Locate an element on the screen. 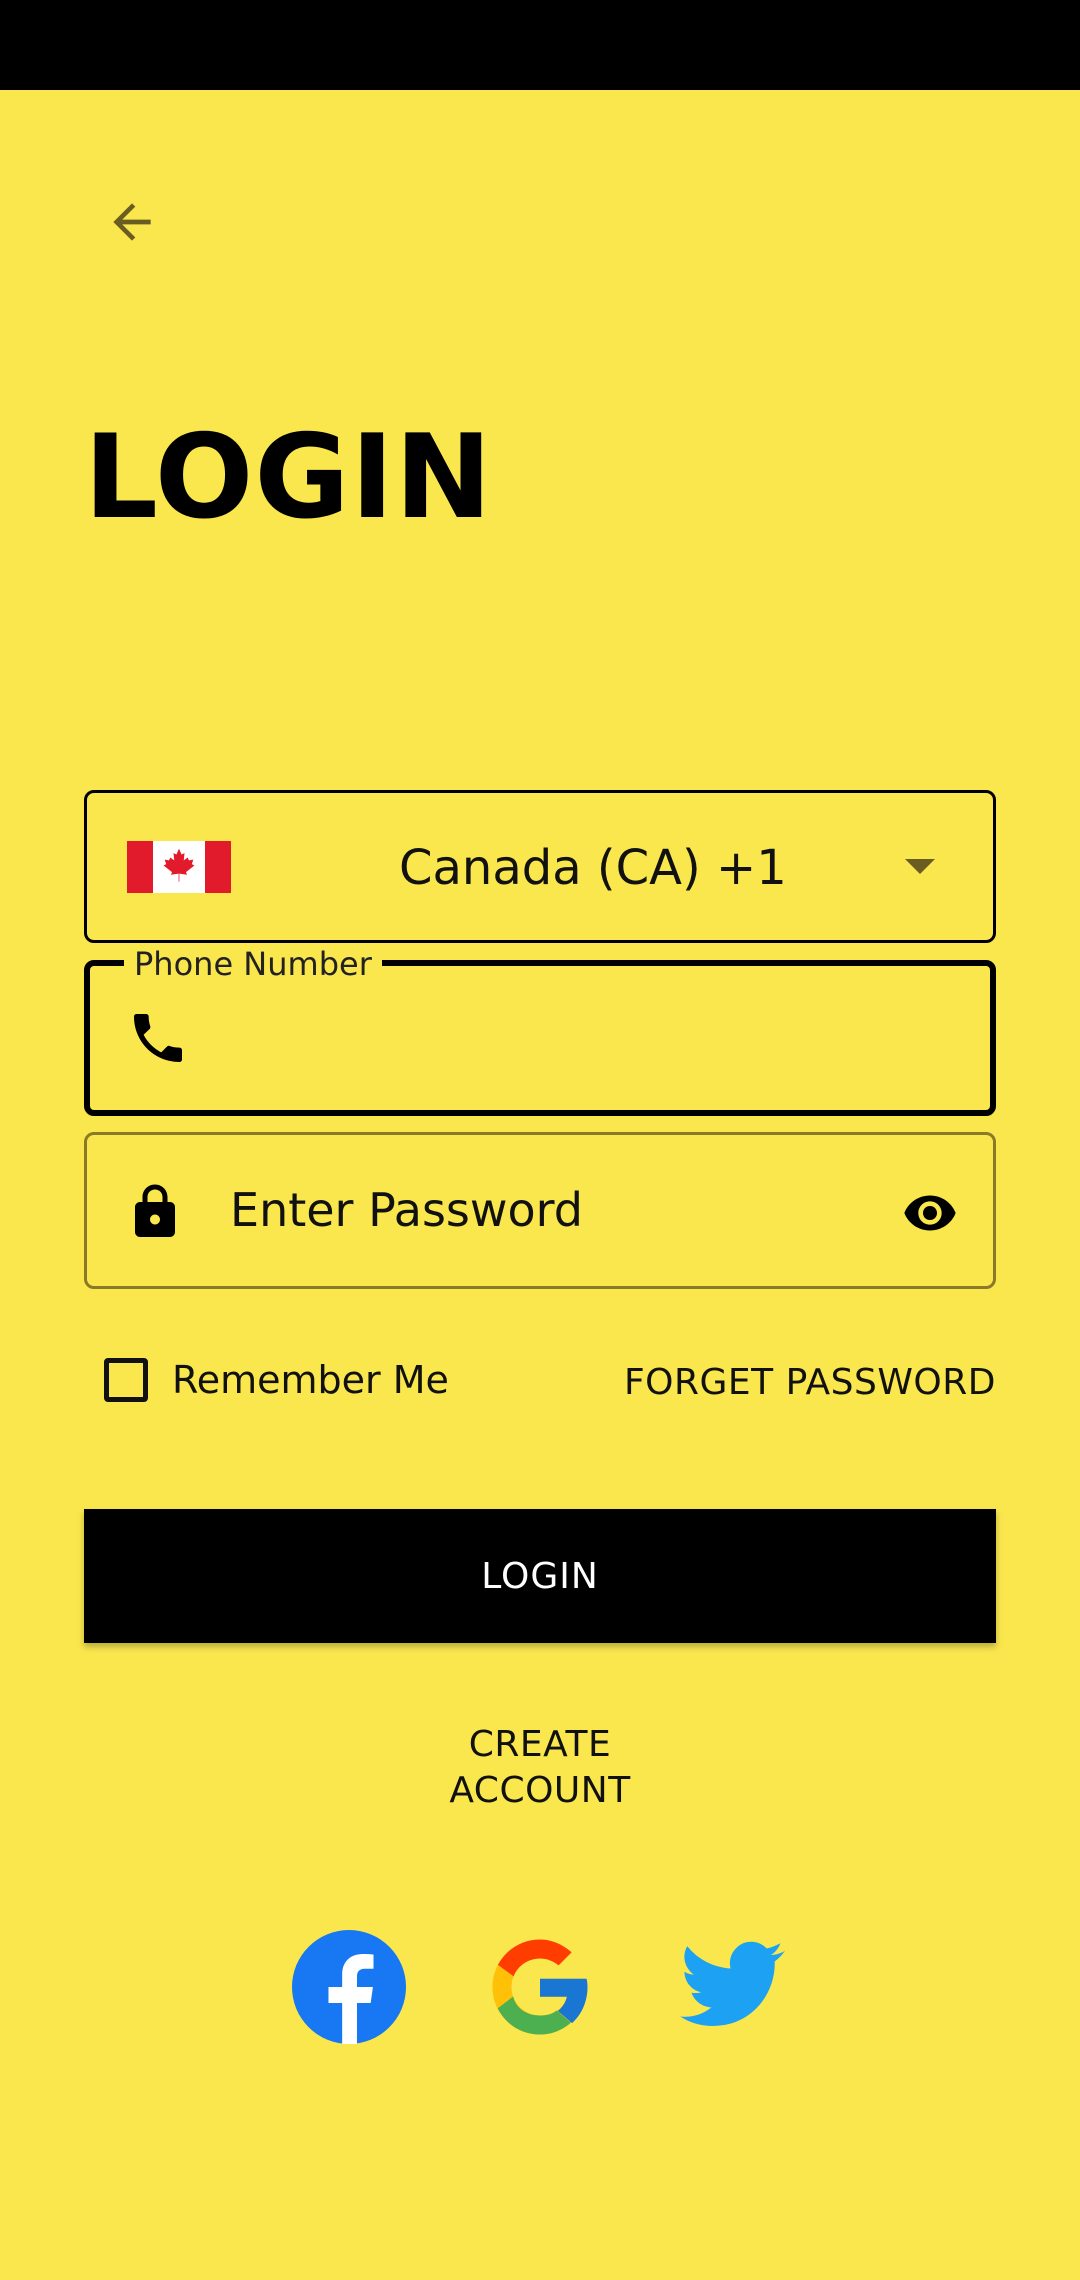 This screenshot has width=1080, height=2280. phone-icon is located at coordinates (158, 1038).